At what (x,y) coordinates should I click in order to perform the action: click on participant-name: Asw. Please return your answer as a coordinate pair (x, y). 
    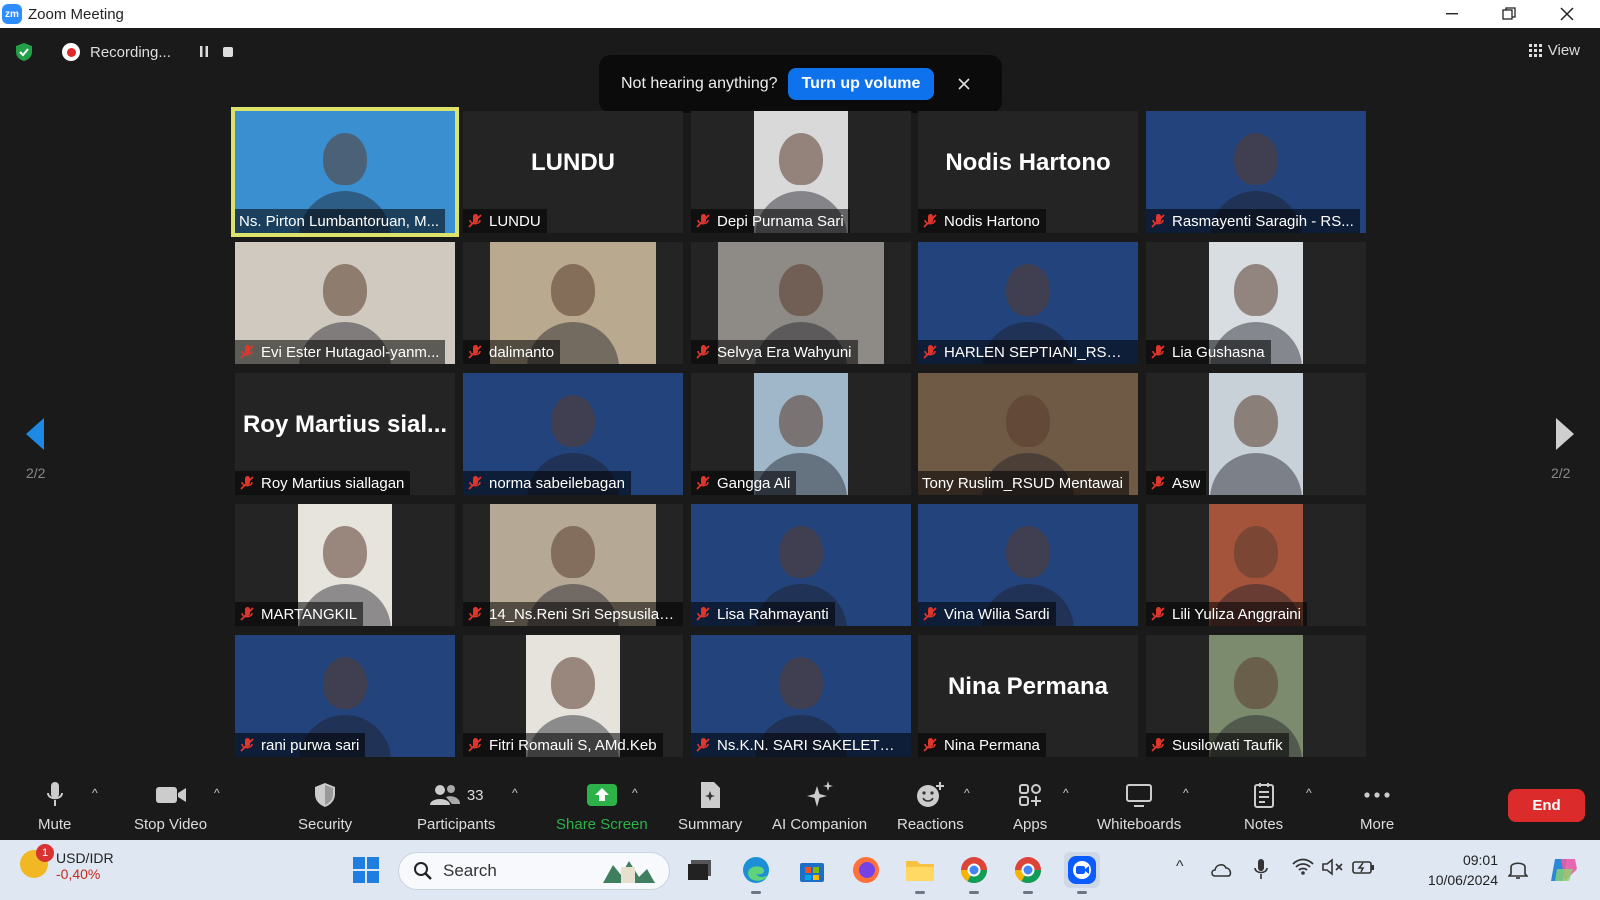
    Looking at the image, I should click on (1186, 483).